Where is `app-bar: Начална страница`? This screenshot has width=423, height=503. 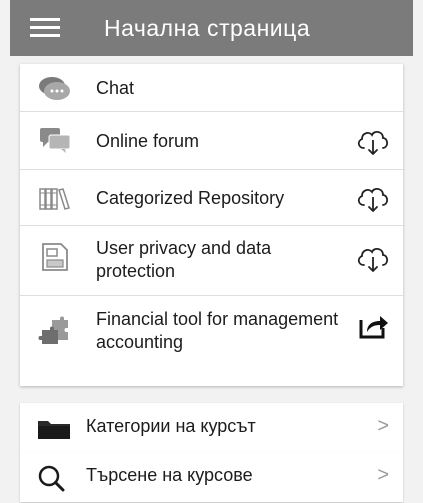 app-bar: Начална страница is located at coordinates (211, 28).